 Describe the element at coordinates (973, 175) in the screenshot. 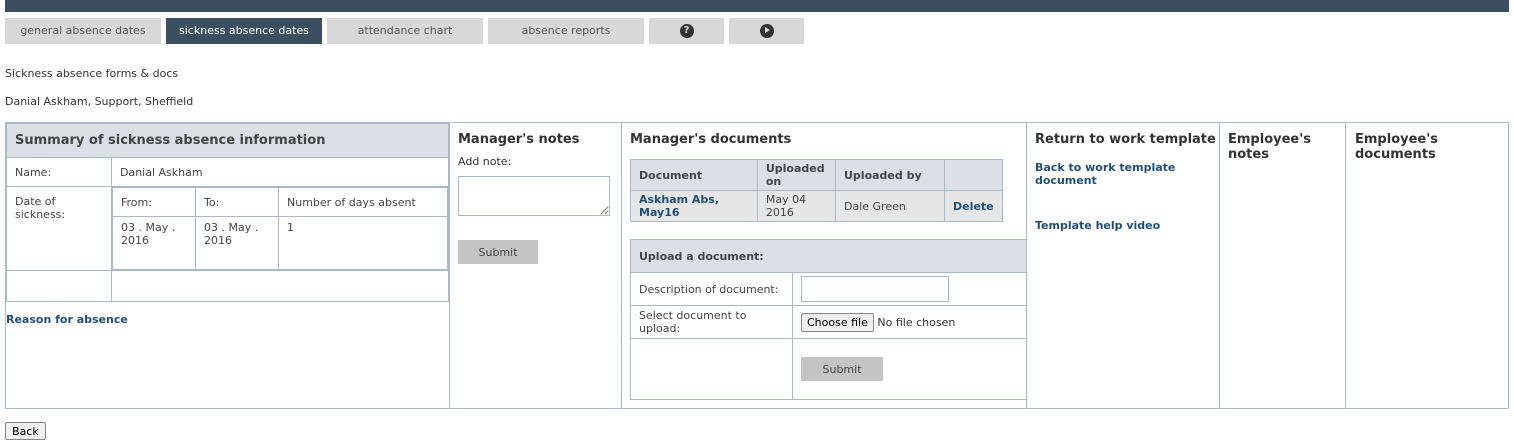

I see `col-header-action` at that location.